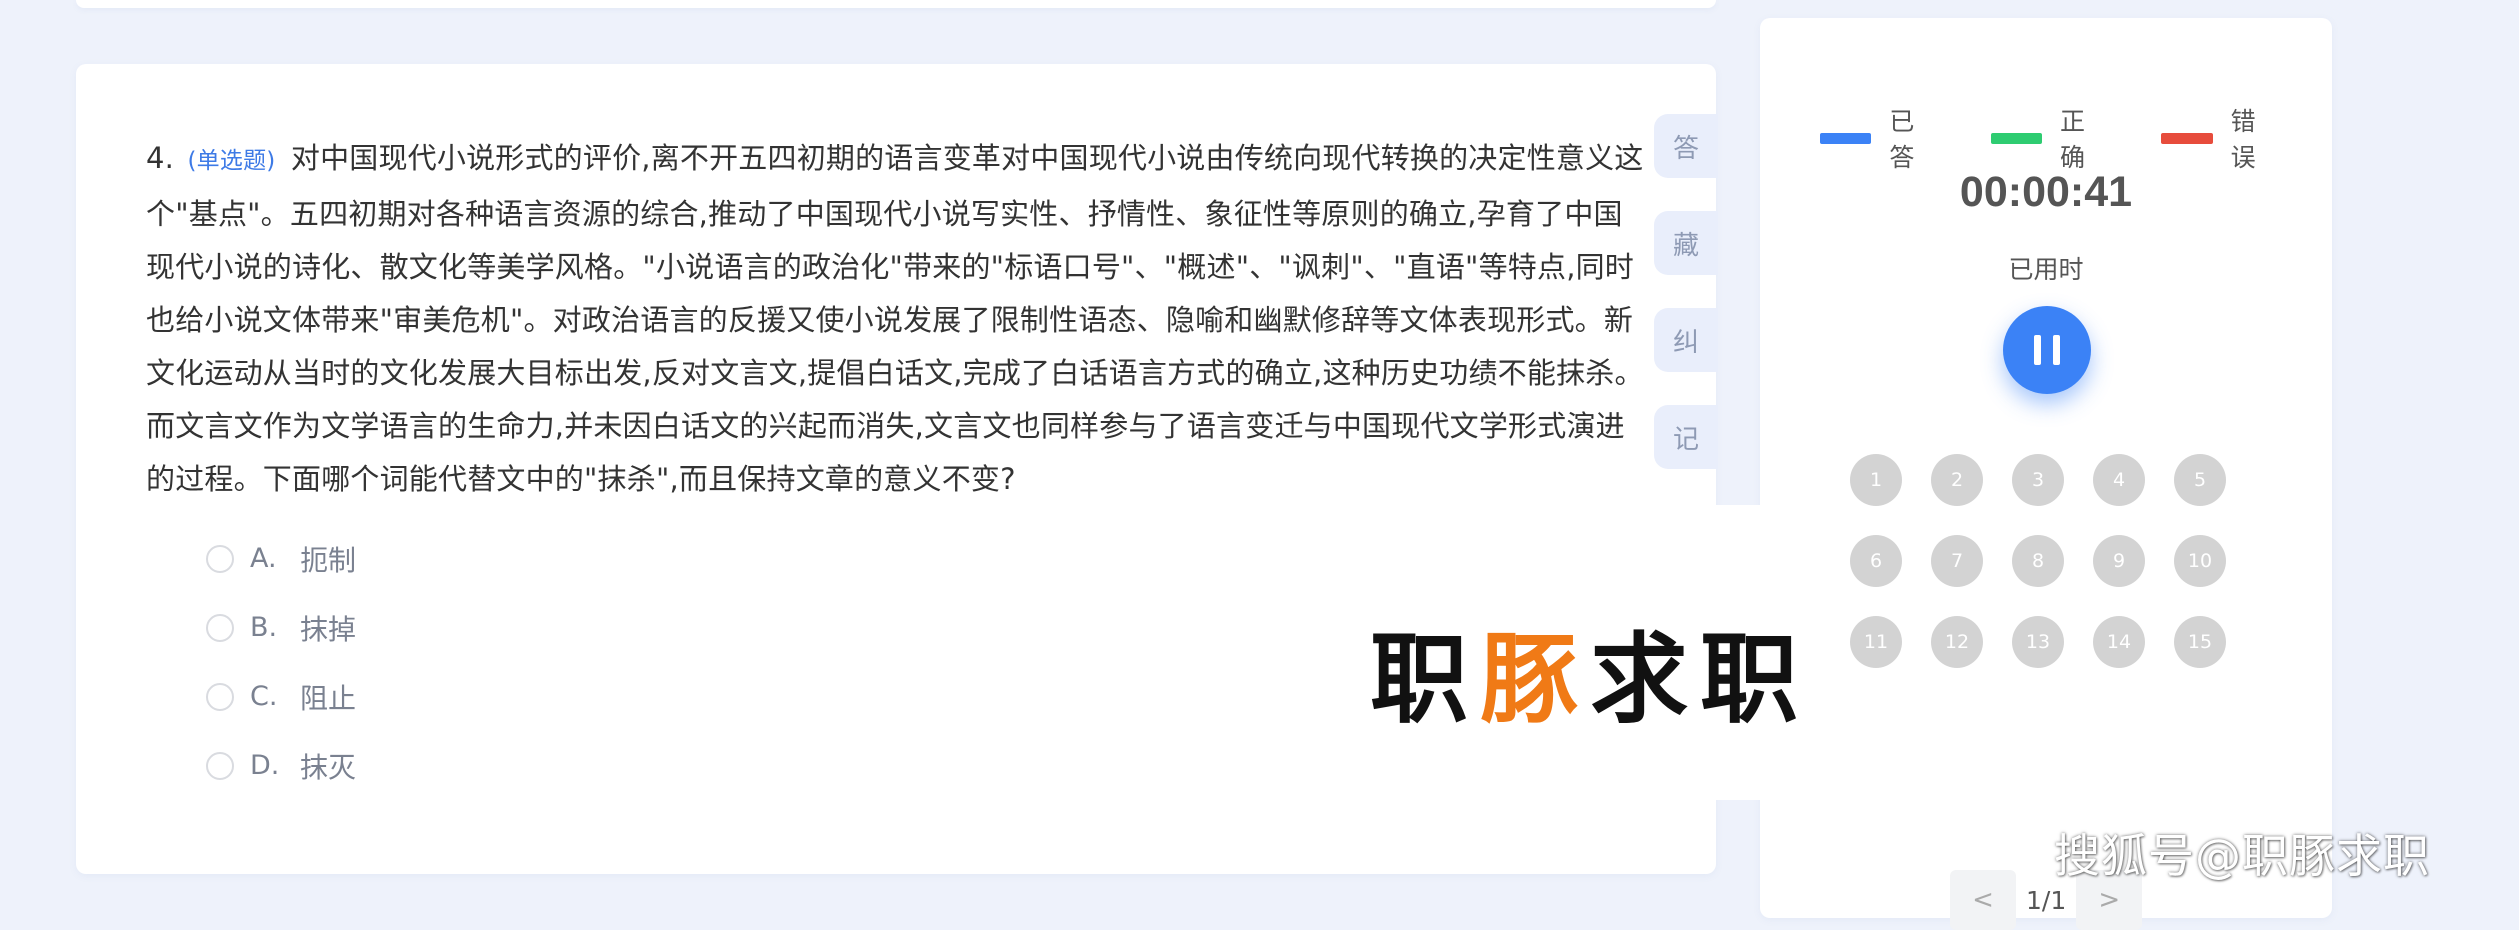  What do you see at coordinates (1876, 642) in the screenshot?
I see `question-number-11: 11` at bounding box center [1876, 642].